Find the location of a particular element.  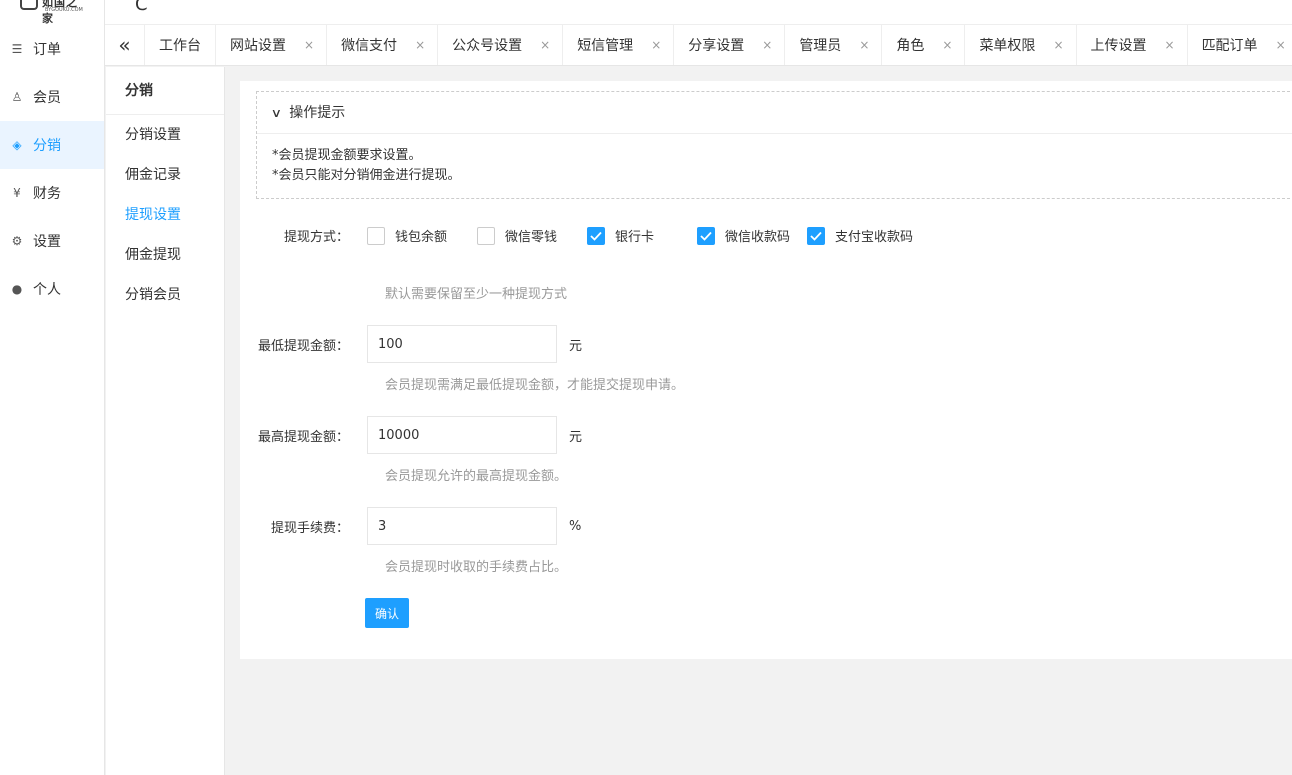

yen-icon: ¥ is located at coordinates (17, 193).